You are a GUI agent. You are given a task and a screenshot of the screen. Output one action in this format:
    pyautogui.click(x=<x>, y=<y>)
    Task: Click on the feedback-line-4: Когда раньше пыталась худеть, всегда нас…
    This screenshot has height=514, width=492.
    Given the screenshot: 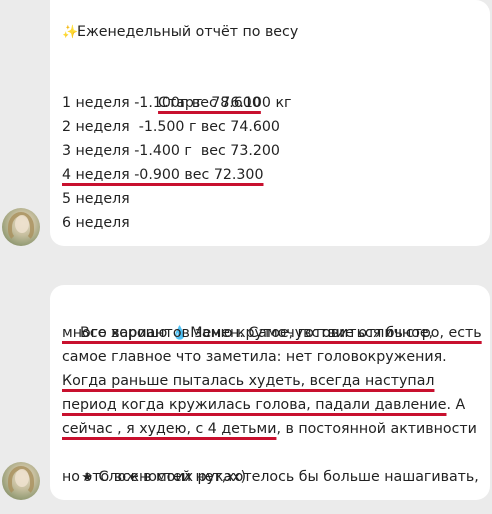 What is the action you would take?
    pyautogui.click(x=248, y=381)
    